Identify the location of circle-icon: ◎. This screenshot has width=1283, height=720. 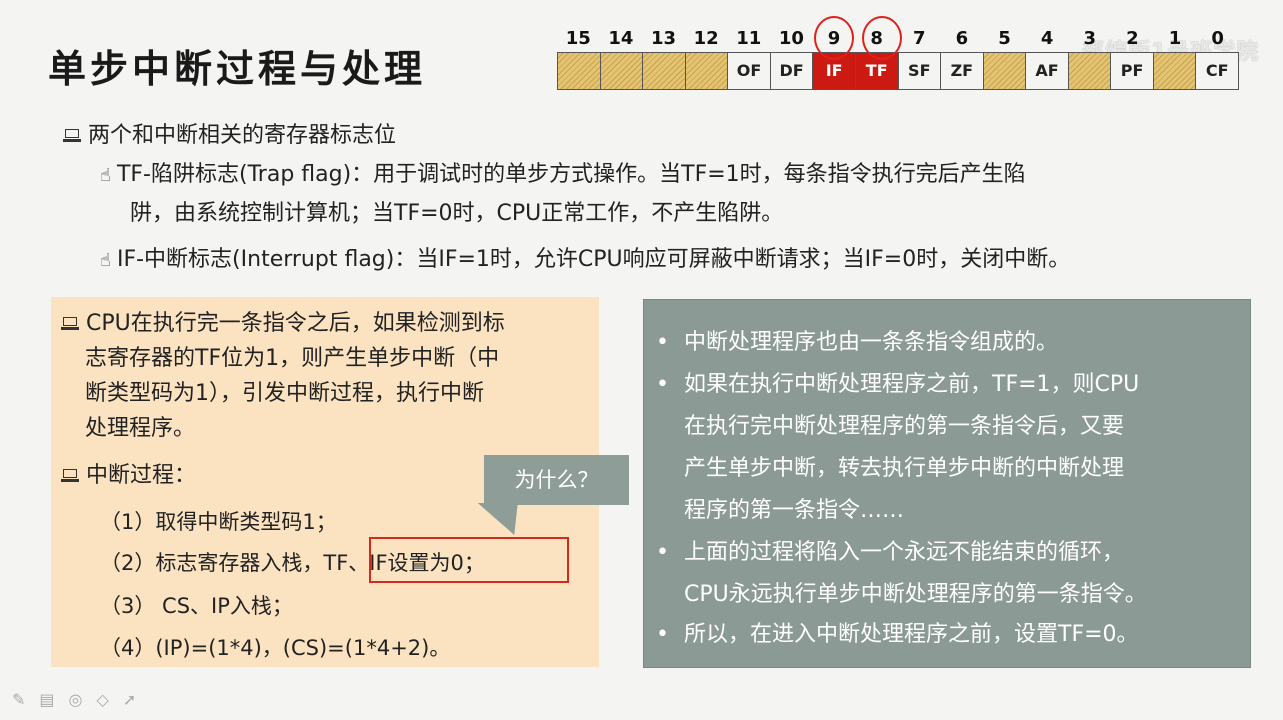
(76, 699).